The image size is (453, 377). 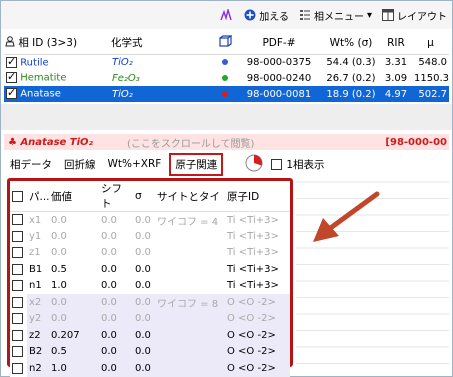 I want to click on atom-row: x1 0.0 0.0 0.0 ワイコフ = 4 Ti <Ti+3>, so click(x=150, y=220).